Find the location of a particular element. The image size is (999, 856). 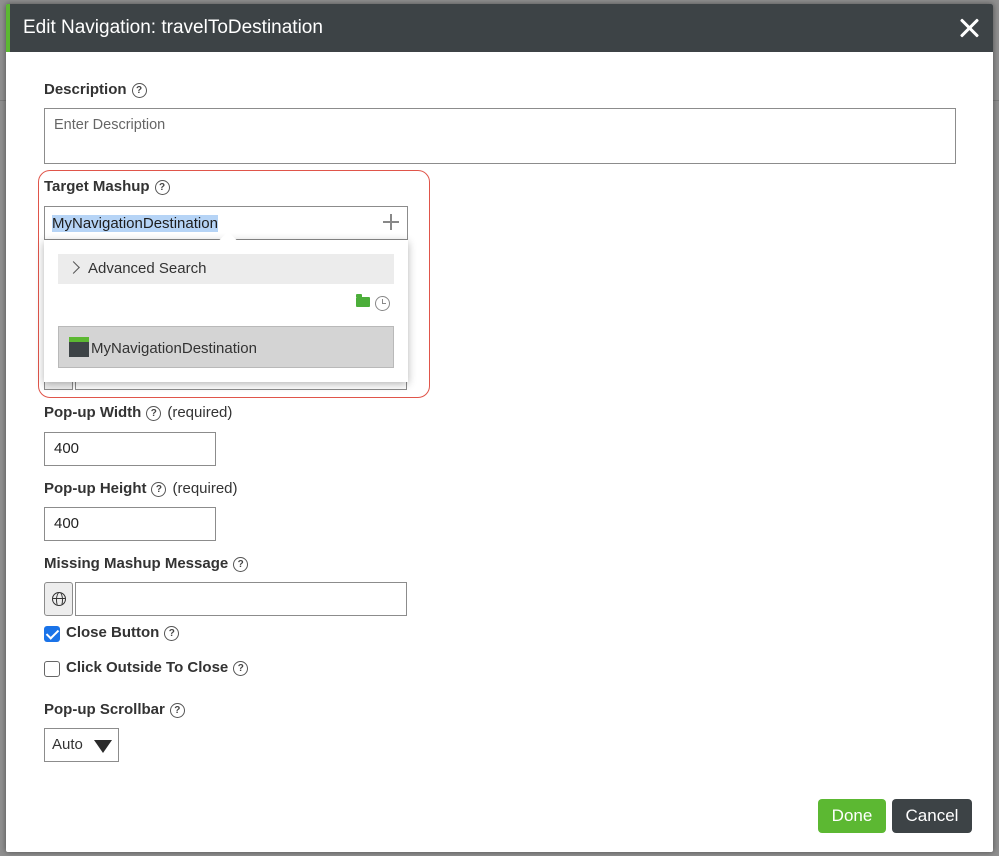

chevron-right-icon is located at coordinates (73, 267).